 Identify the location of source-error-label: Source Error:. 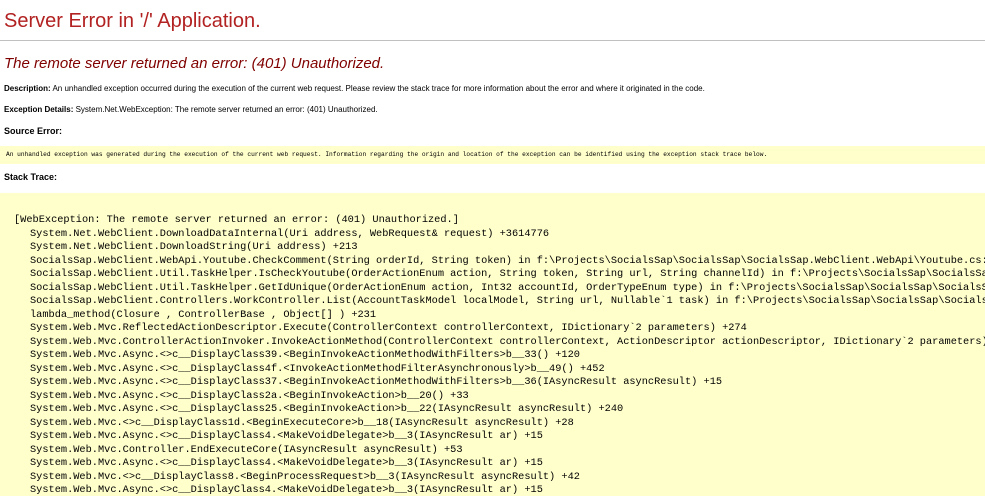
(33, 131).